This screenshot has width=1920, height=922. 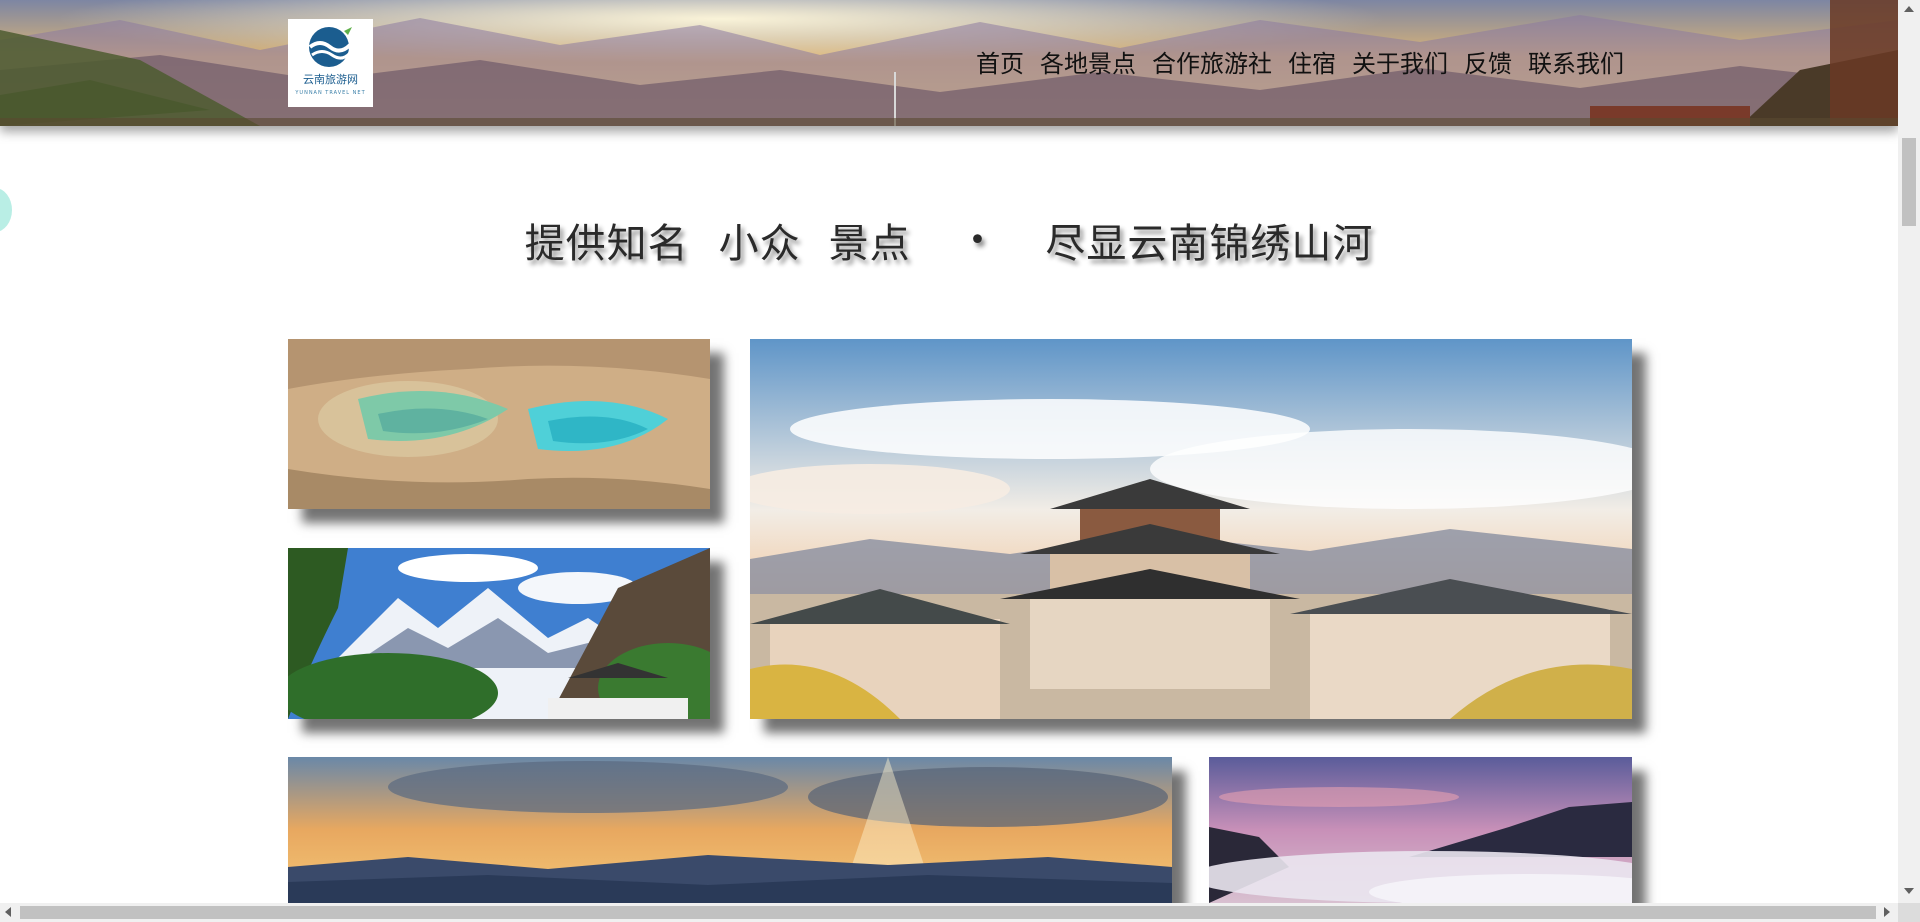 I want to click on nav-about-us: 关于我们, so click(x=1400, y=64).